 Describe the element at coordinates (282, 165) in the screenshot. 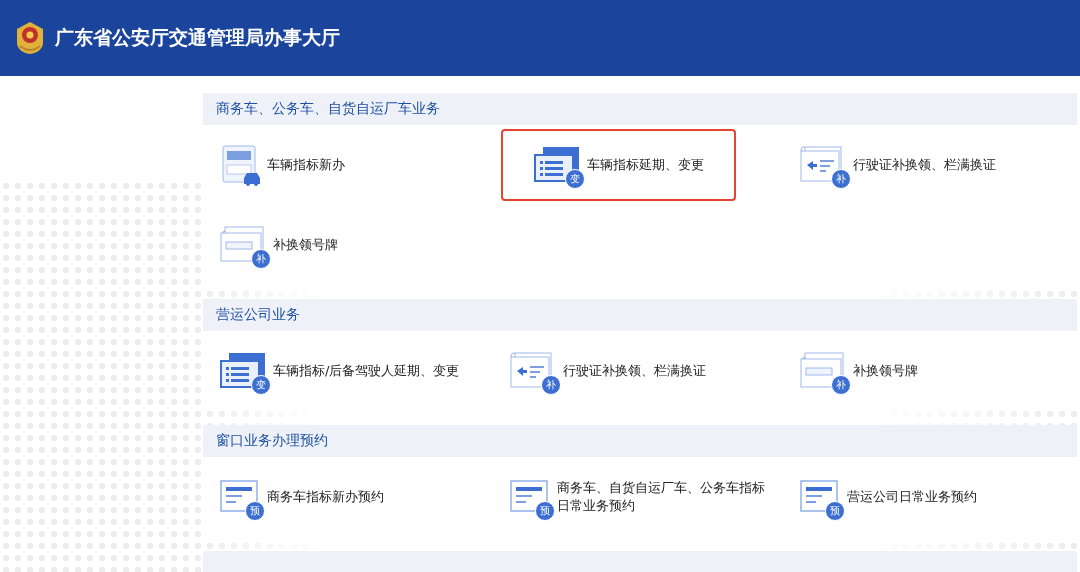

I see `service-link: 车辆指标新办` at that location.